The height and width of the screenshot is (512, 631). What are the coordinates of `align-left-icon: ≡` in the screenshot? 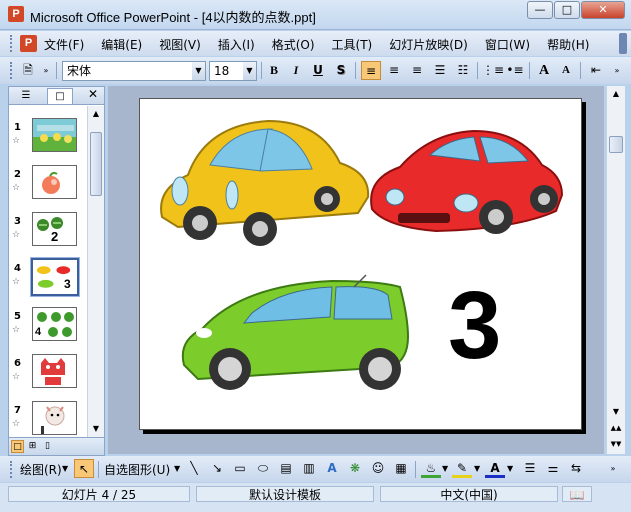 It's located at (371, 70).